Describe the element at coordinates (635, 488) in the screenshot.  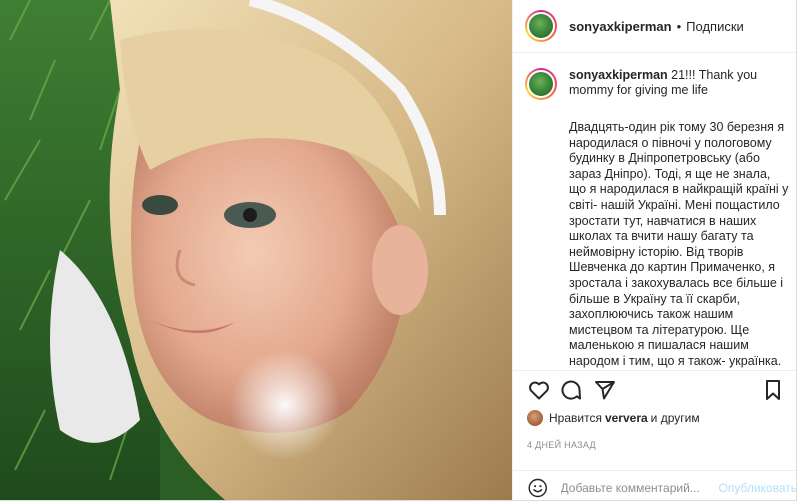
I see `comment-input` at that location.